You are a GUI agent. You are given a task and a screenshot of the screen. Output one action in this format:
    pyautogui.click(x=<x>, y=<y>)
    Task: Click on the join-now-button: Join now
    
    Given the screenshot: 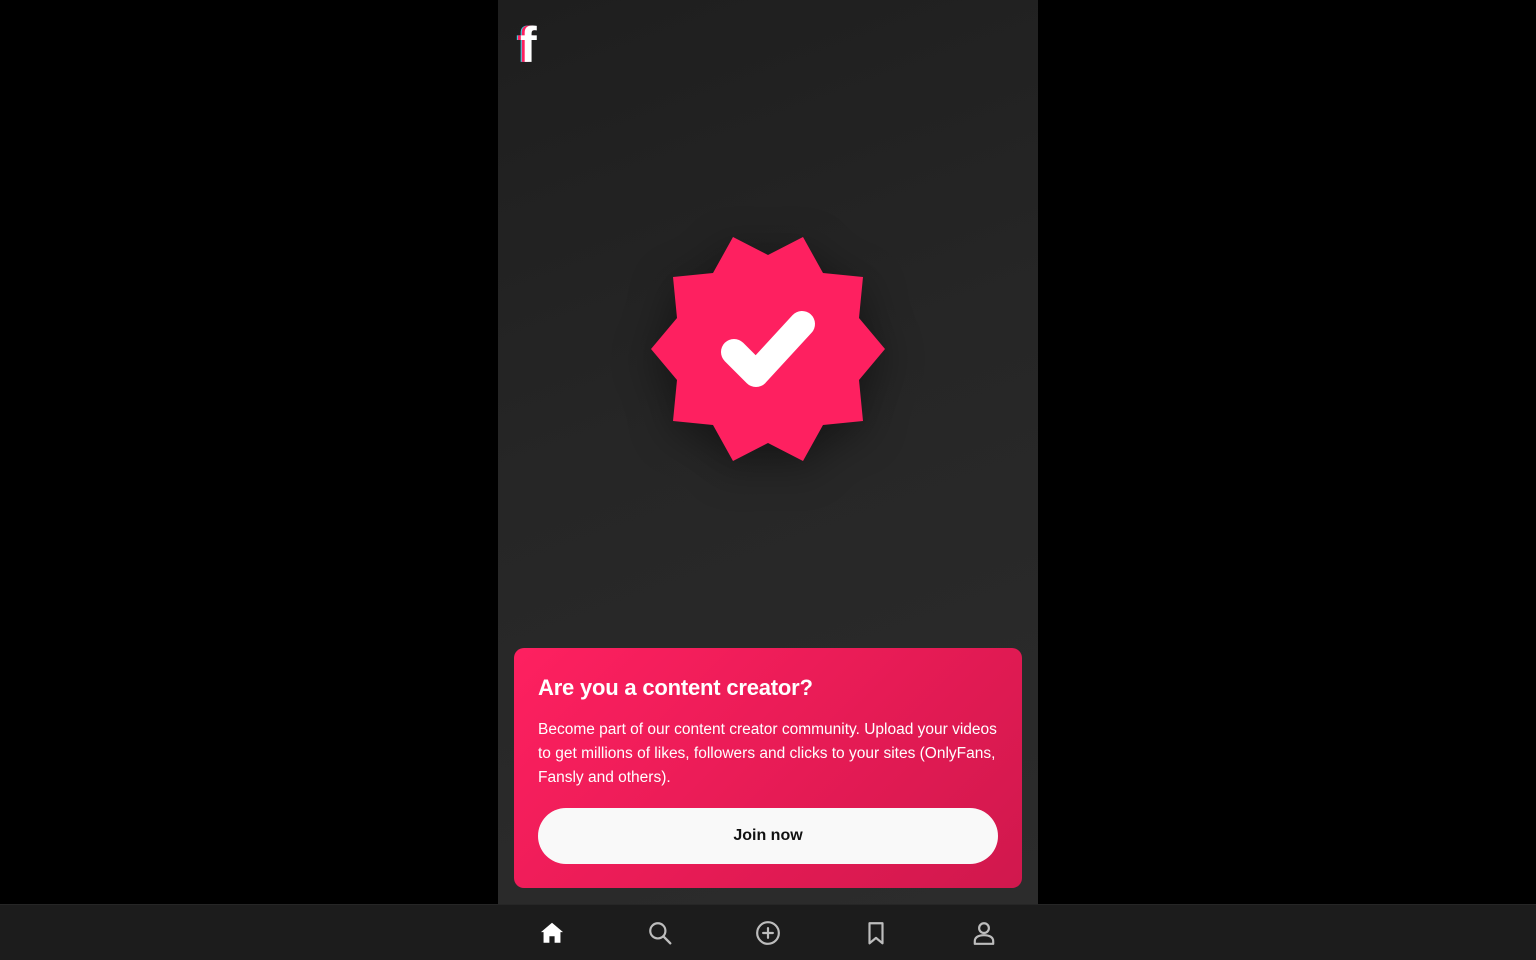 What is the action you would take?
    pyautogui.click(x=768, y=836)
    